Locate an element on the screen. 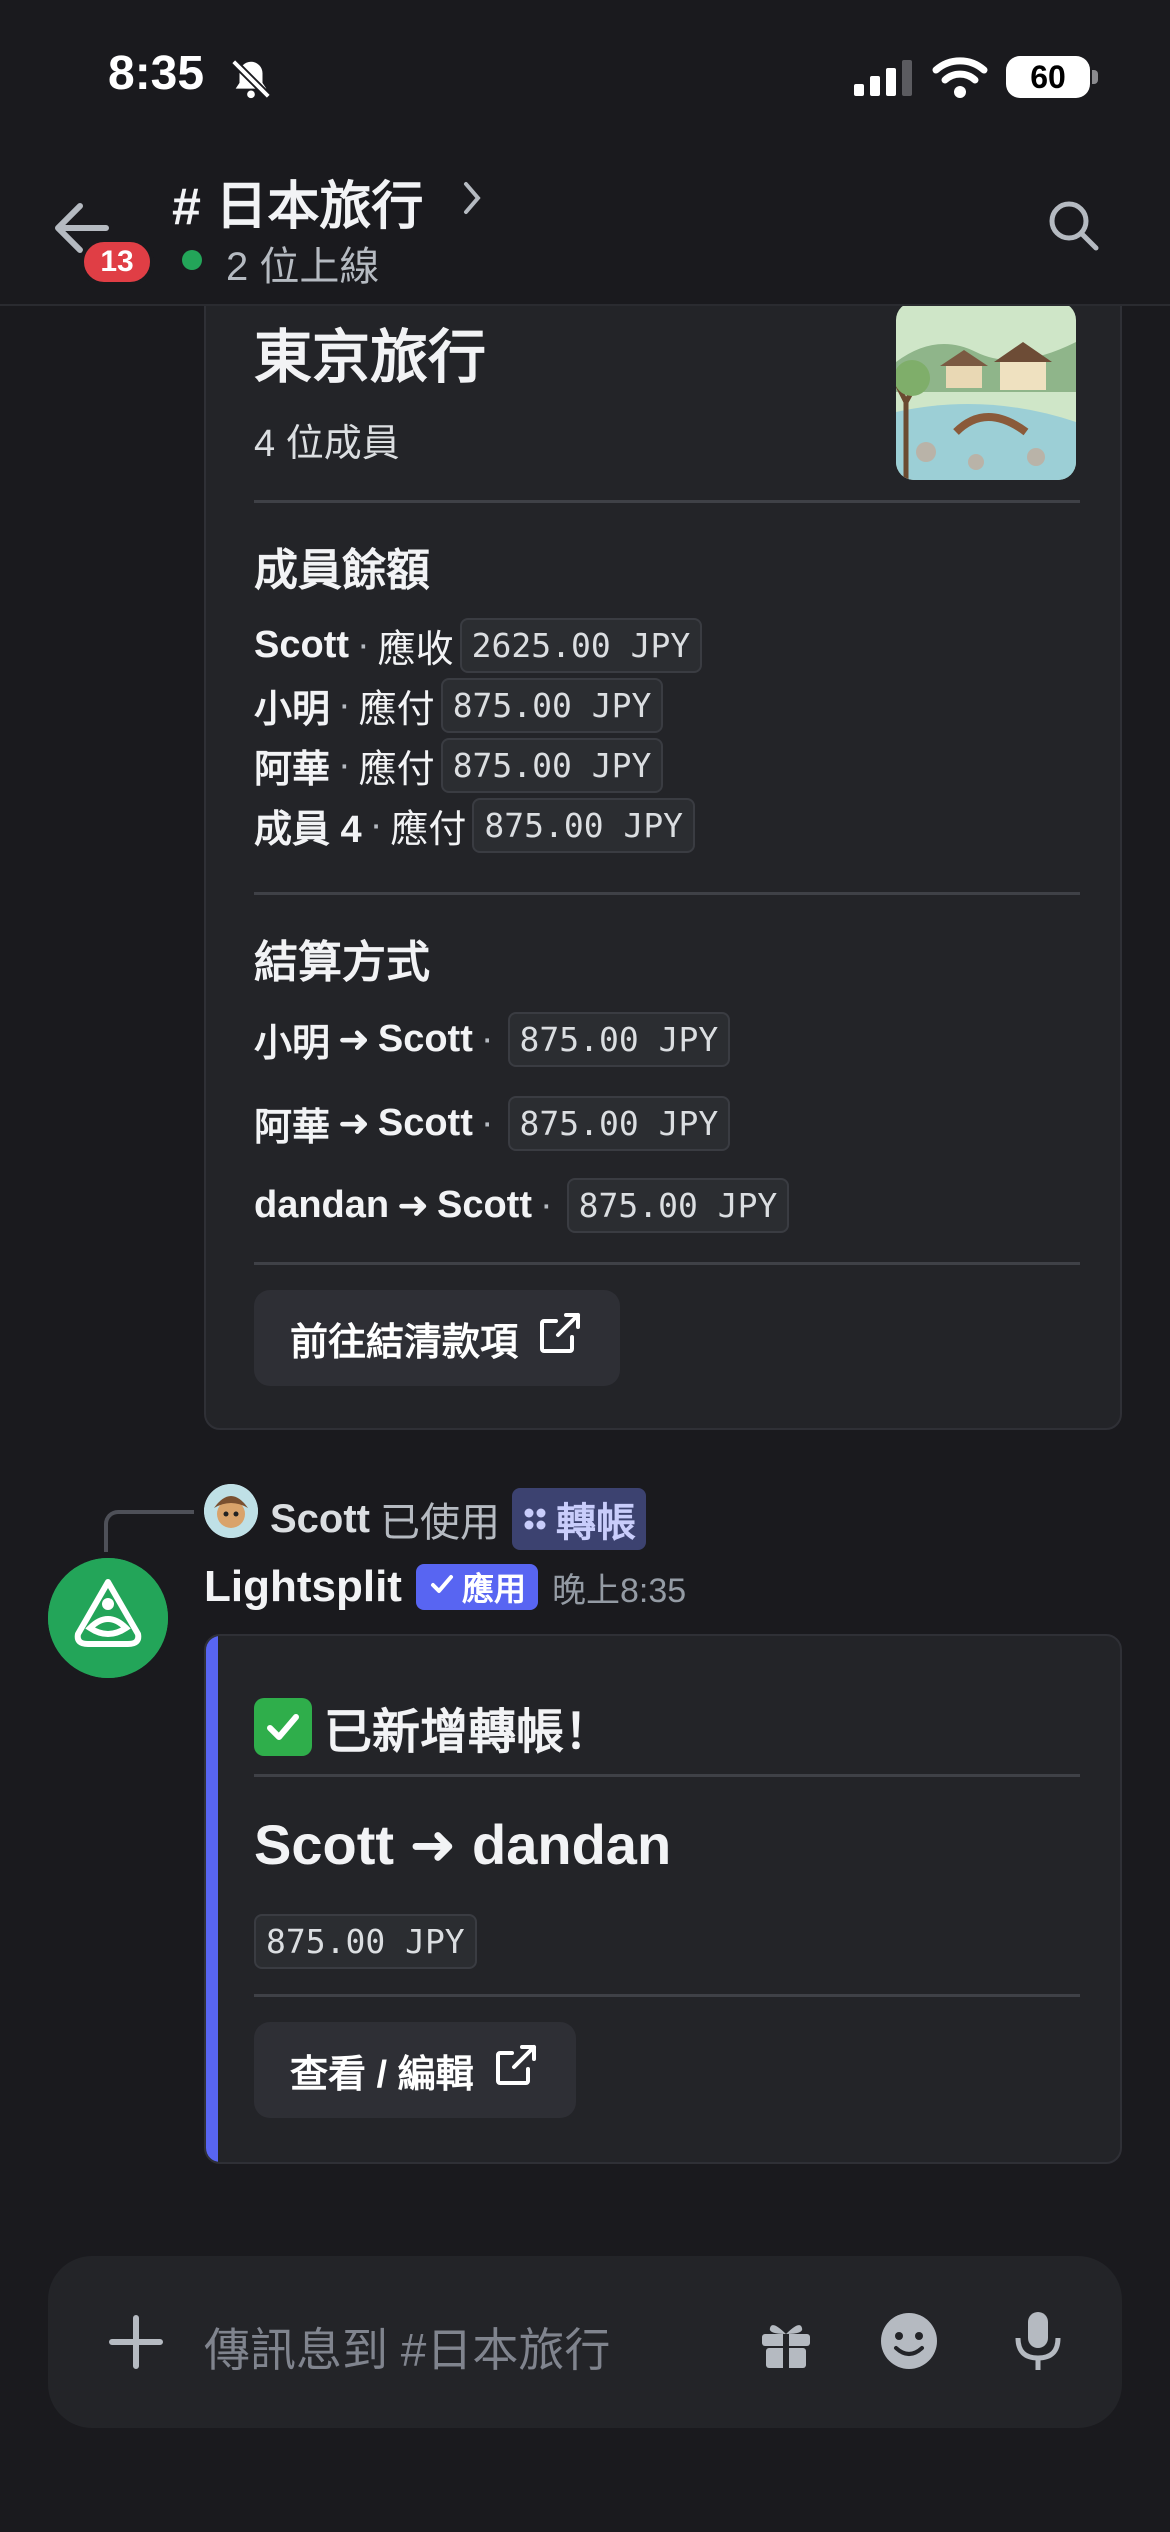 Image resolution: width=1170 pixels, height=2532 pixels. gift-icon is located at coordinates (786, 2344).